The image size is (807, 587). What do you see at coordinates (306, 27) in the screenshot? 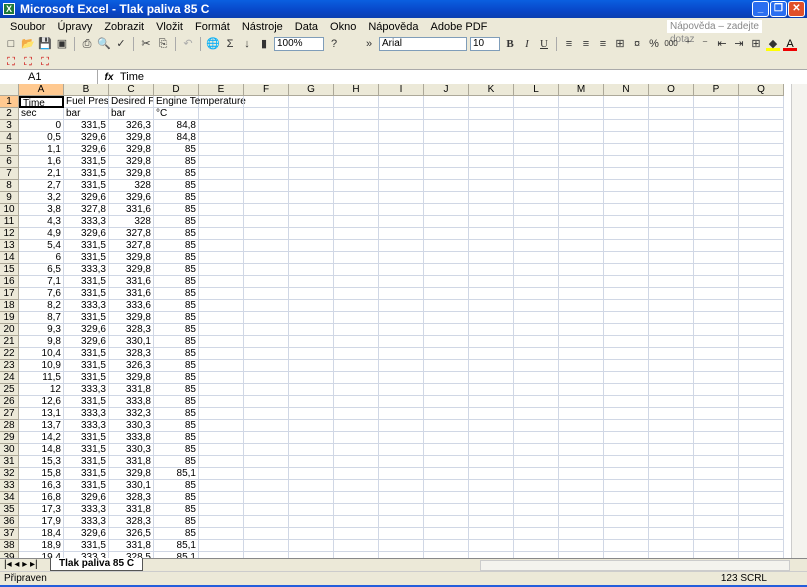
I see `menu-item: Data` at bounding box center [306, 27].